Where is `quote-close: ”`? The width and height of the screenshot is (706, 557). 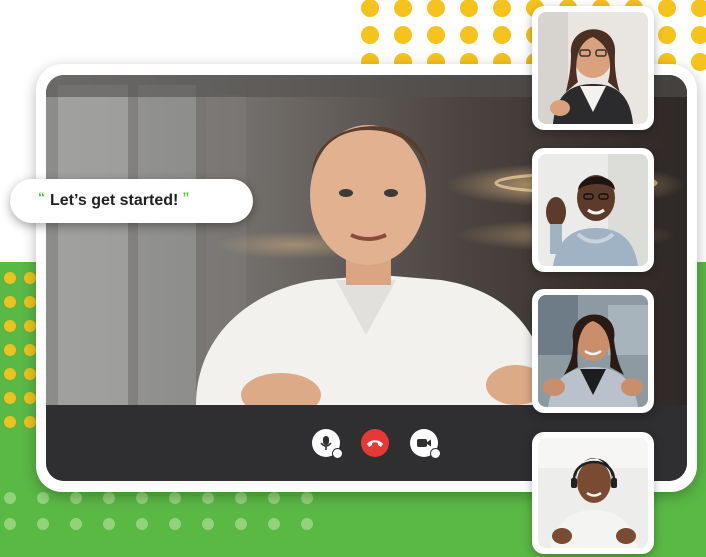
quote-close: ” is located at coordinates (186, 197).